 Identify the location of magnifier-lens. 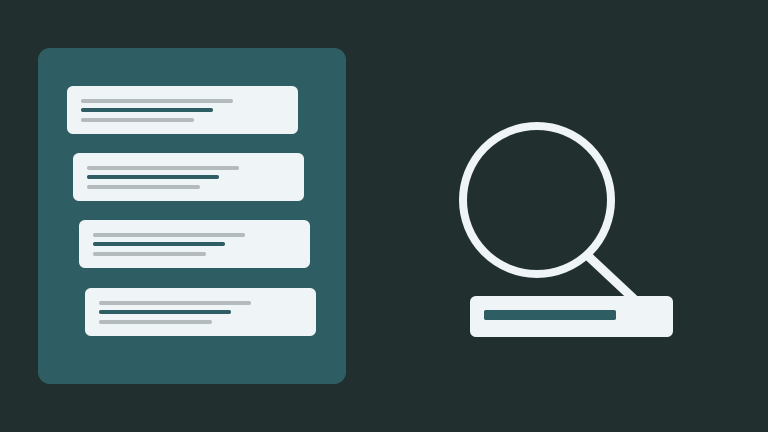
(537, 200).